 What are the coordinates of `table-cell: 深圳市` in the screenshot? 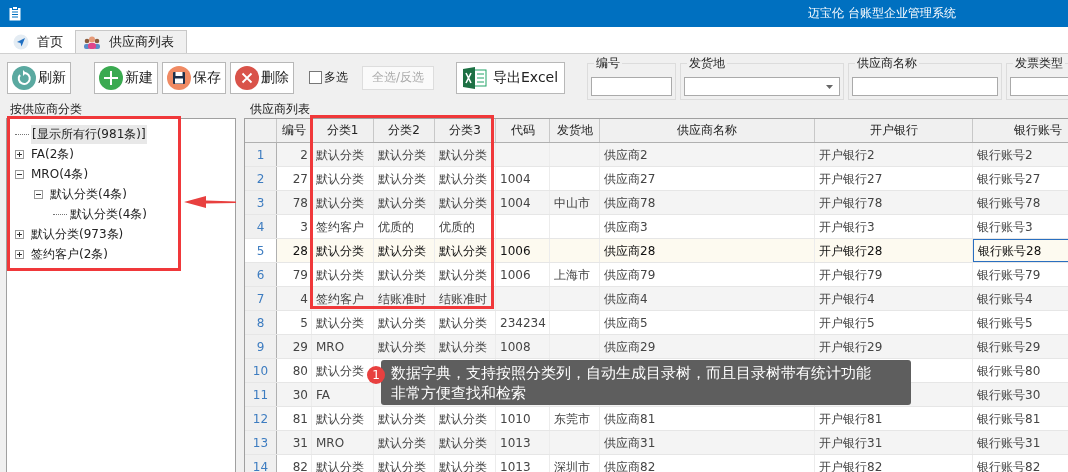 It's located at (572, 466).